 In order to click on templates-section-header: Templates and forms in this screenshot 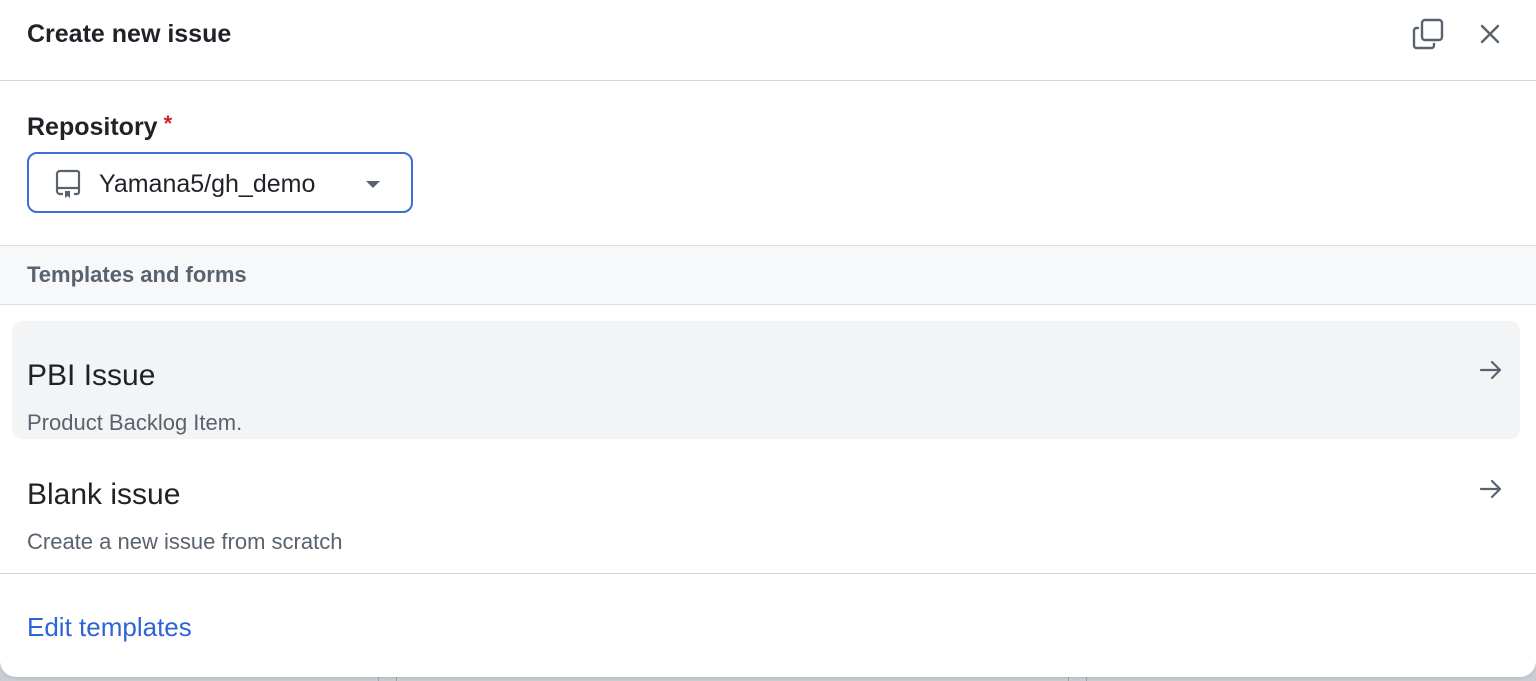, I will do `click(768, 275)`.